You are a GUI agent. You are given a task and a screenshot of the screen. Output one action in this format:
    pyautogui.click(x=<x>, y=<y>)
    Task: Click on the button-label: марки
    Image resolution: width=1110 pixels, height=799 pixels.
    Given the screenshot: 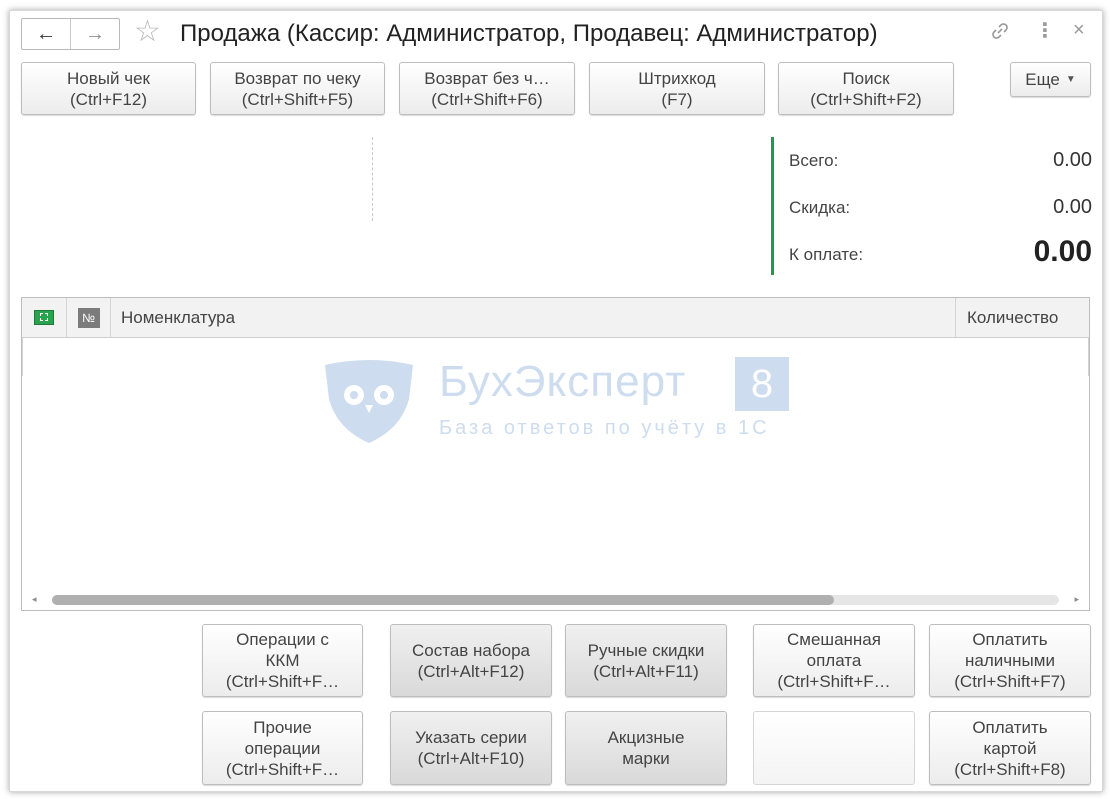 What is the action you would take?
    pyautogui.click(x=646, y=758)
    